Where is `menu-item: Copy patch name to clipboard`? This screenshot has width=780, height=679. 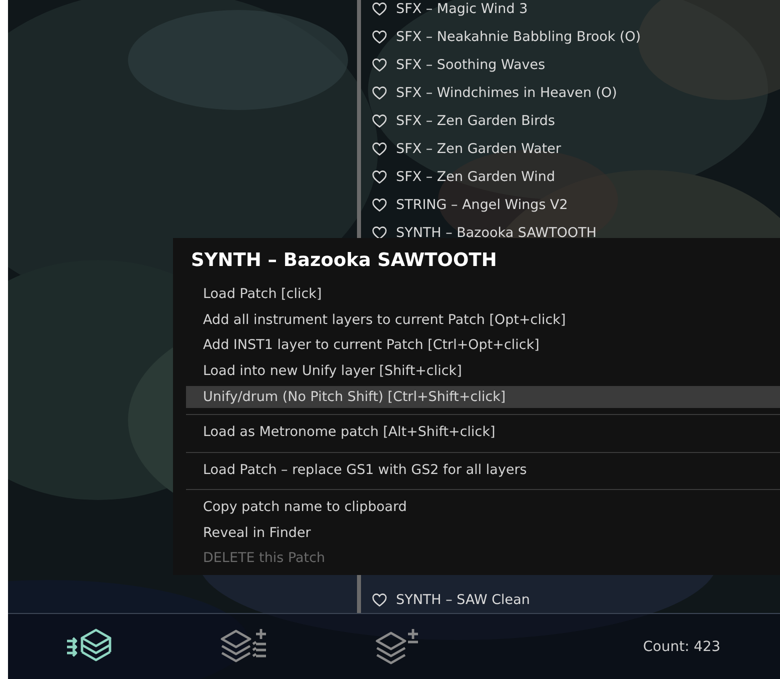
menu-item: Copy patch name to clipboard is located at coordinates (483, 507).